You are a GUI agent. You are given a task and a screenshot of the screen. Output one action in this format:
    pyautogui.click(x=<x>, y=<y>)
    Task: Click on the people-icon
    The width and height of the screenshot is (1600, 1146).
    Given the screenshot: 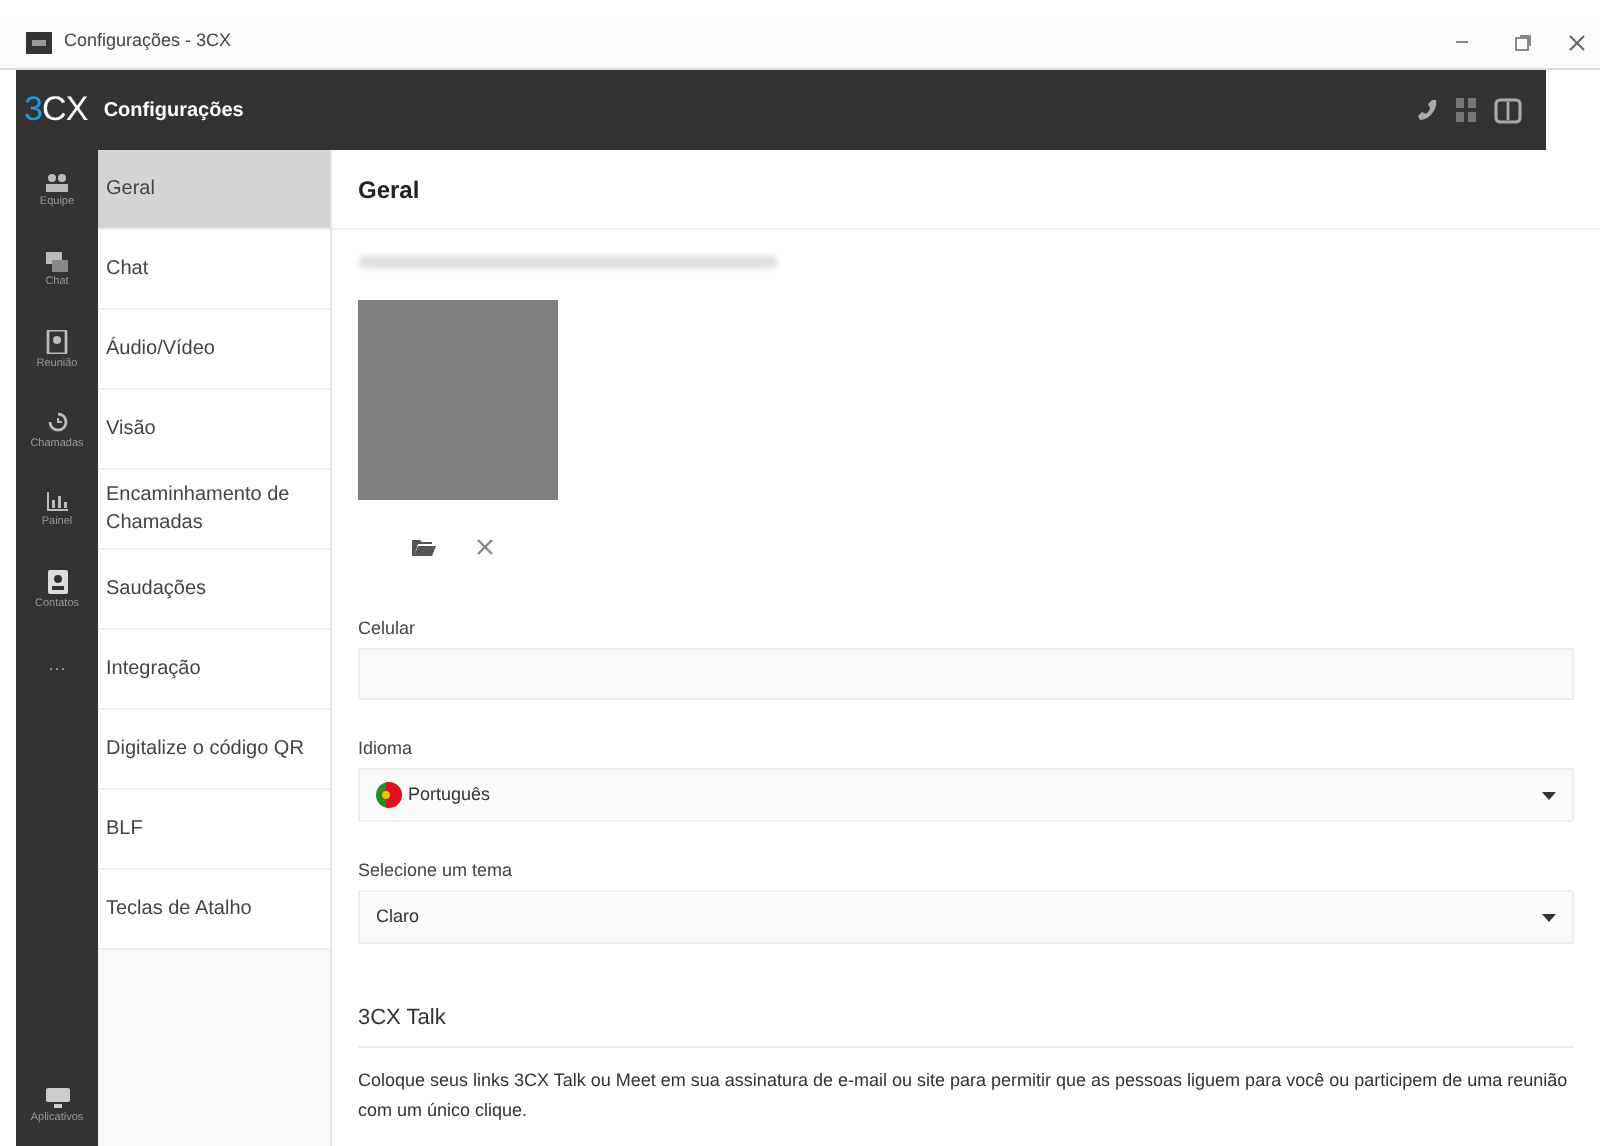 What is the action you would take?
    pyautogui.click(x=57, y=182)
    